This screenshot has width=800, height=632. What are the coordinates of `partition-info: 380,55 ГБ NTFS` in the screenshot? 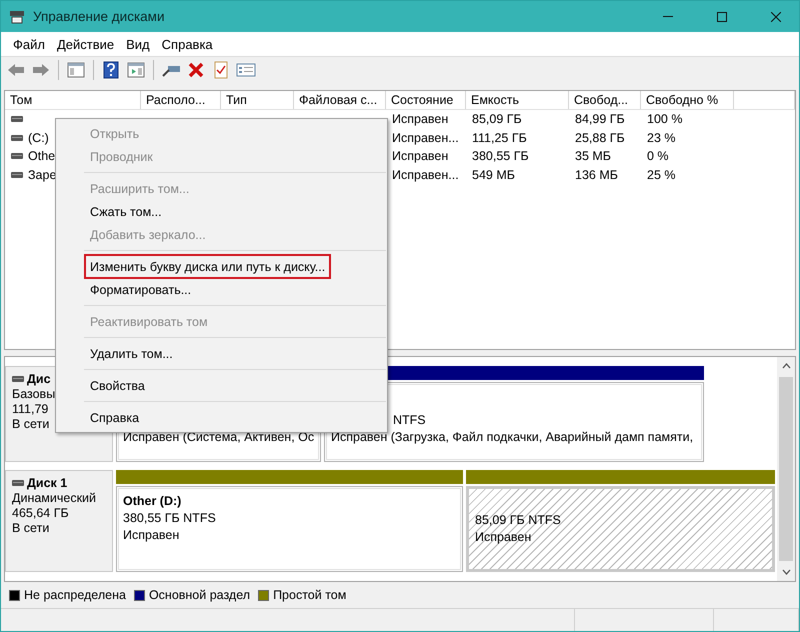 It's located at (170, 518).